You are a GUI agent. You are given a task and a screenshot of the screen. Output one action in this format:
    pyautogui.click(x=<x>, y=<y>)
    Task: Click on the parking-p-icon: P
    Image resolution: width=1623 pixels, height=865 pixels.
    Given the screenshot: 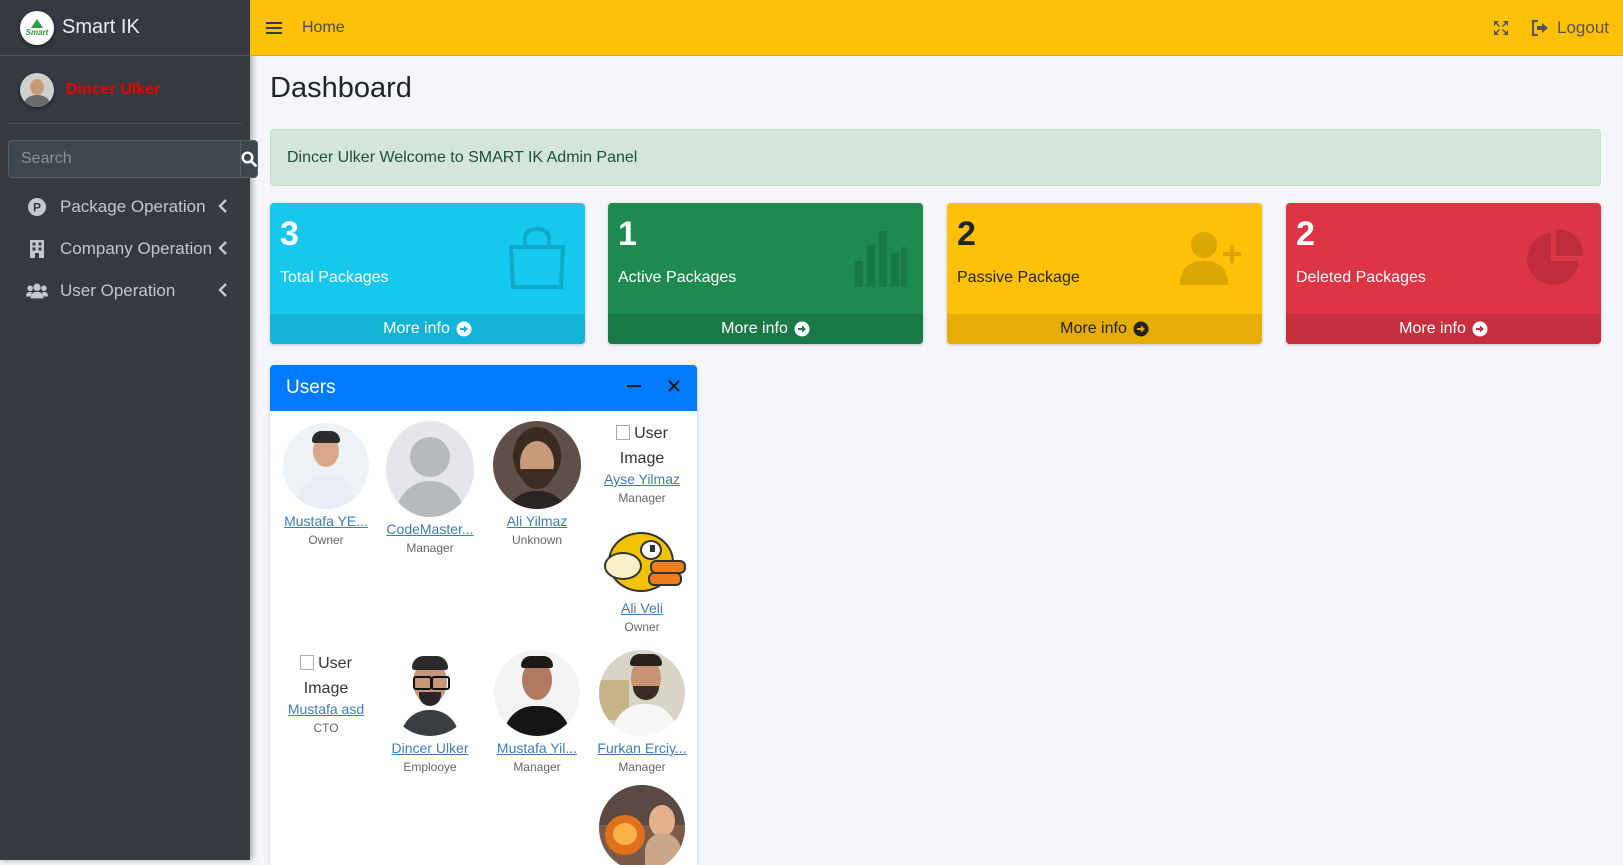 What is the action you would take?
    pyautogui.click(x=37, y=207)
    